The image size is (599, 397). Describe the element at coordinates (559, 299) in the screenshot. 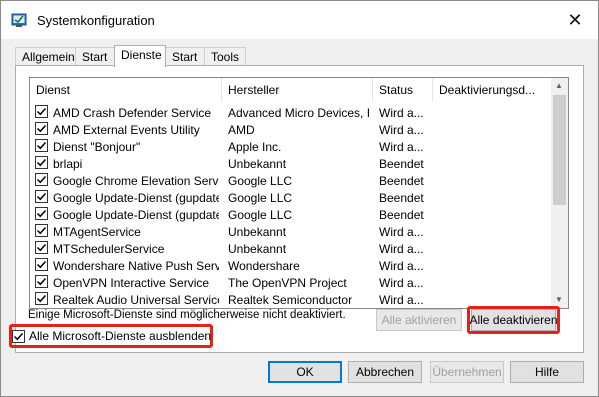

I see `scroll-down-icon: ▼` at that location.